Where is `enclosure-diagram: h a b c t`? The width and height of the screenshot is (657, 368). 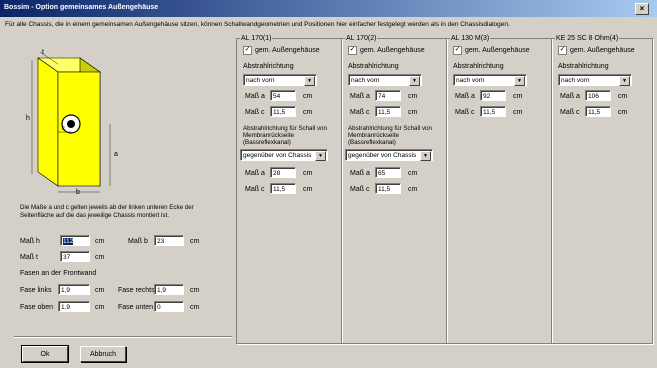
enclosure-diagram: h a b c t is located at coordinates (72, 122).